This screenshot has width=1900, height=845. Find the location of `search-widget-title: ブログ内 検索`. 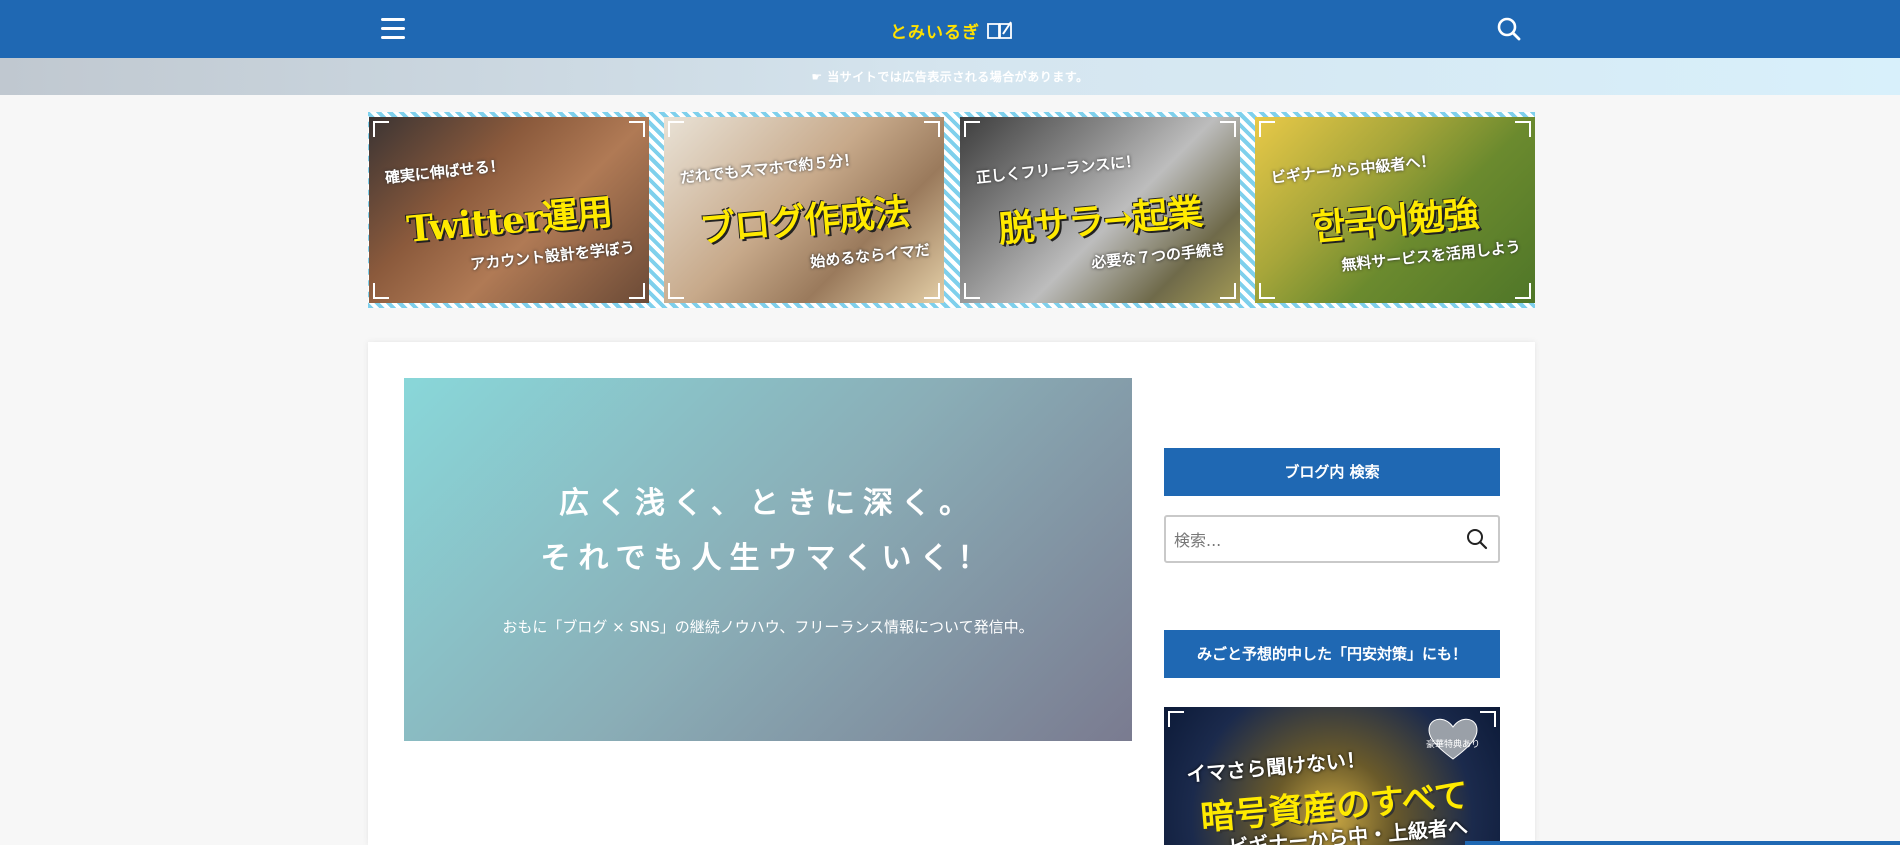

search-widget-title: ブログ内 検索 is located at coordinates (1332, 472).